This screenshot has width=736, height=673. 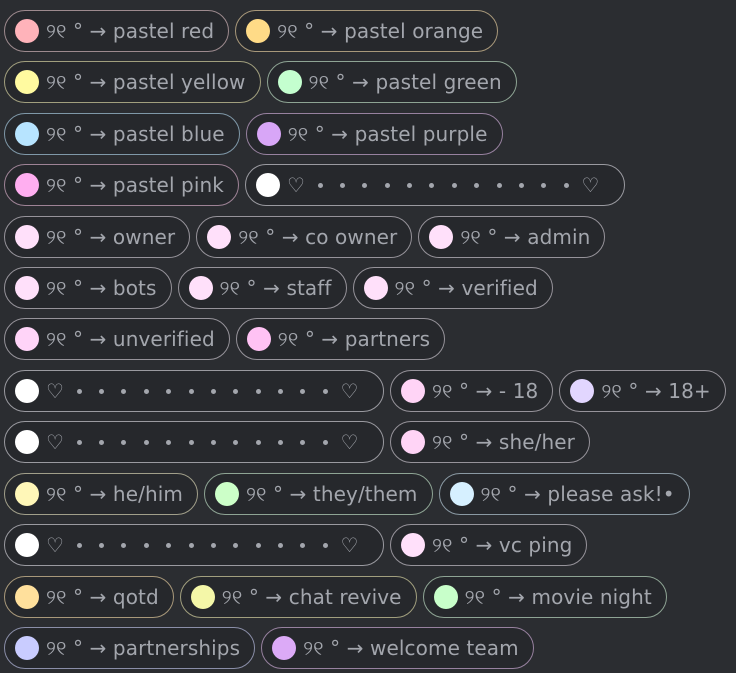 I want to click on role-pill: ୨୧ ° → staff, so click(x=262, y=288).